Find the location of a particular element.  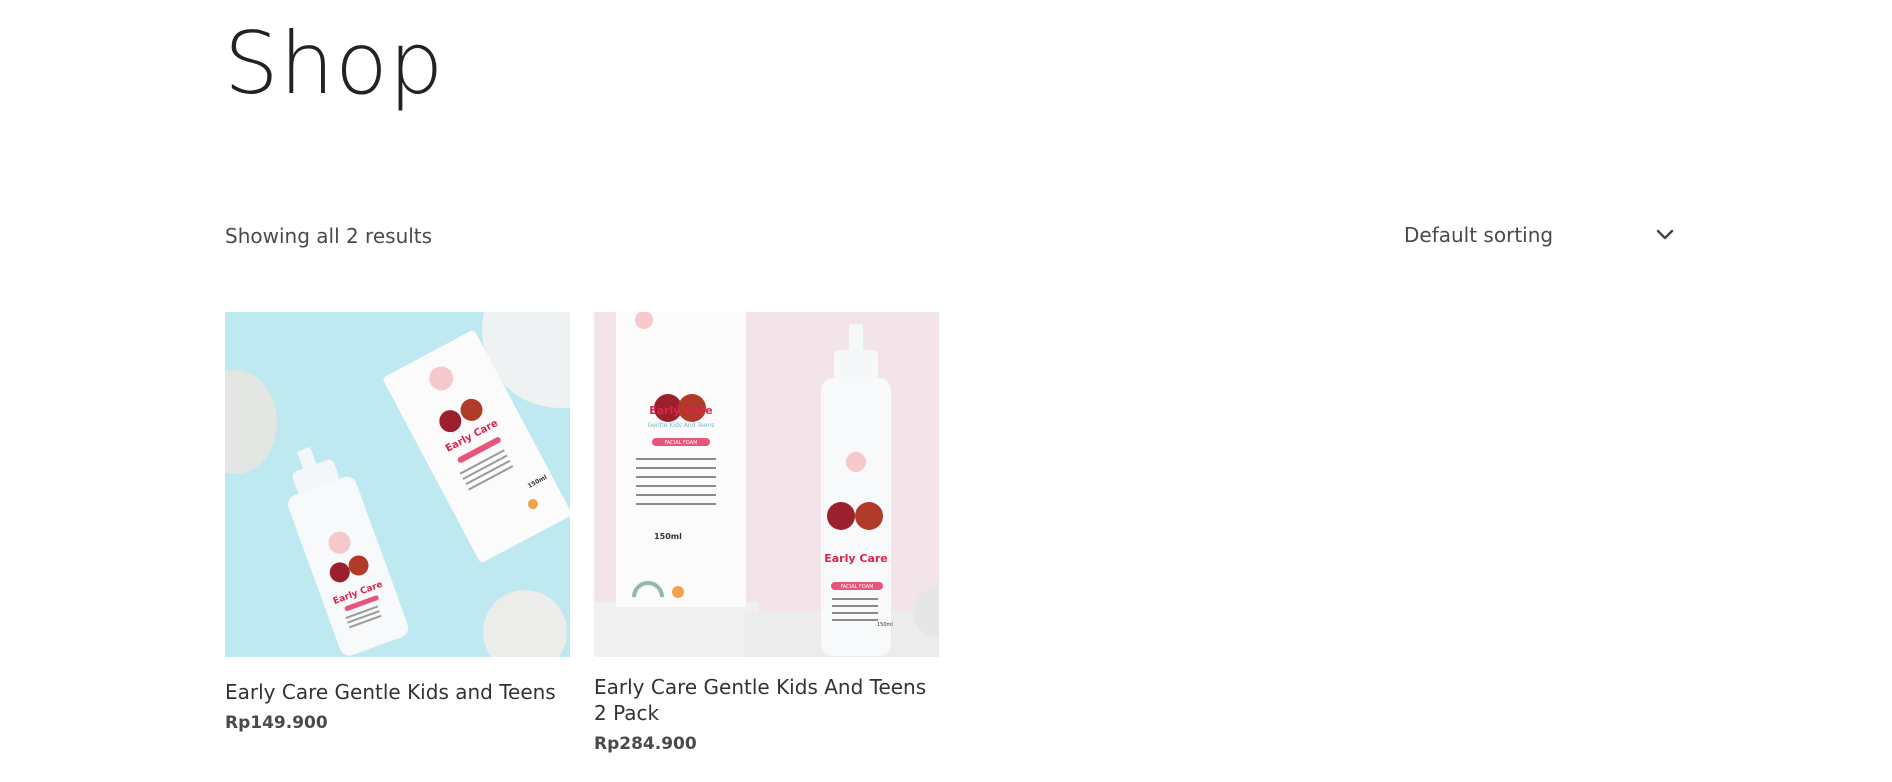

product-price: Rp284.900 is located at coordinates (645, 744).